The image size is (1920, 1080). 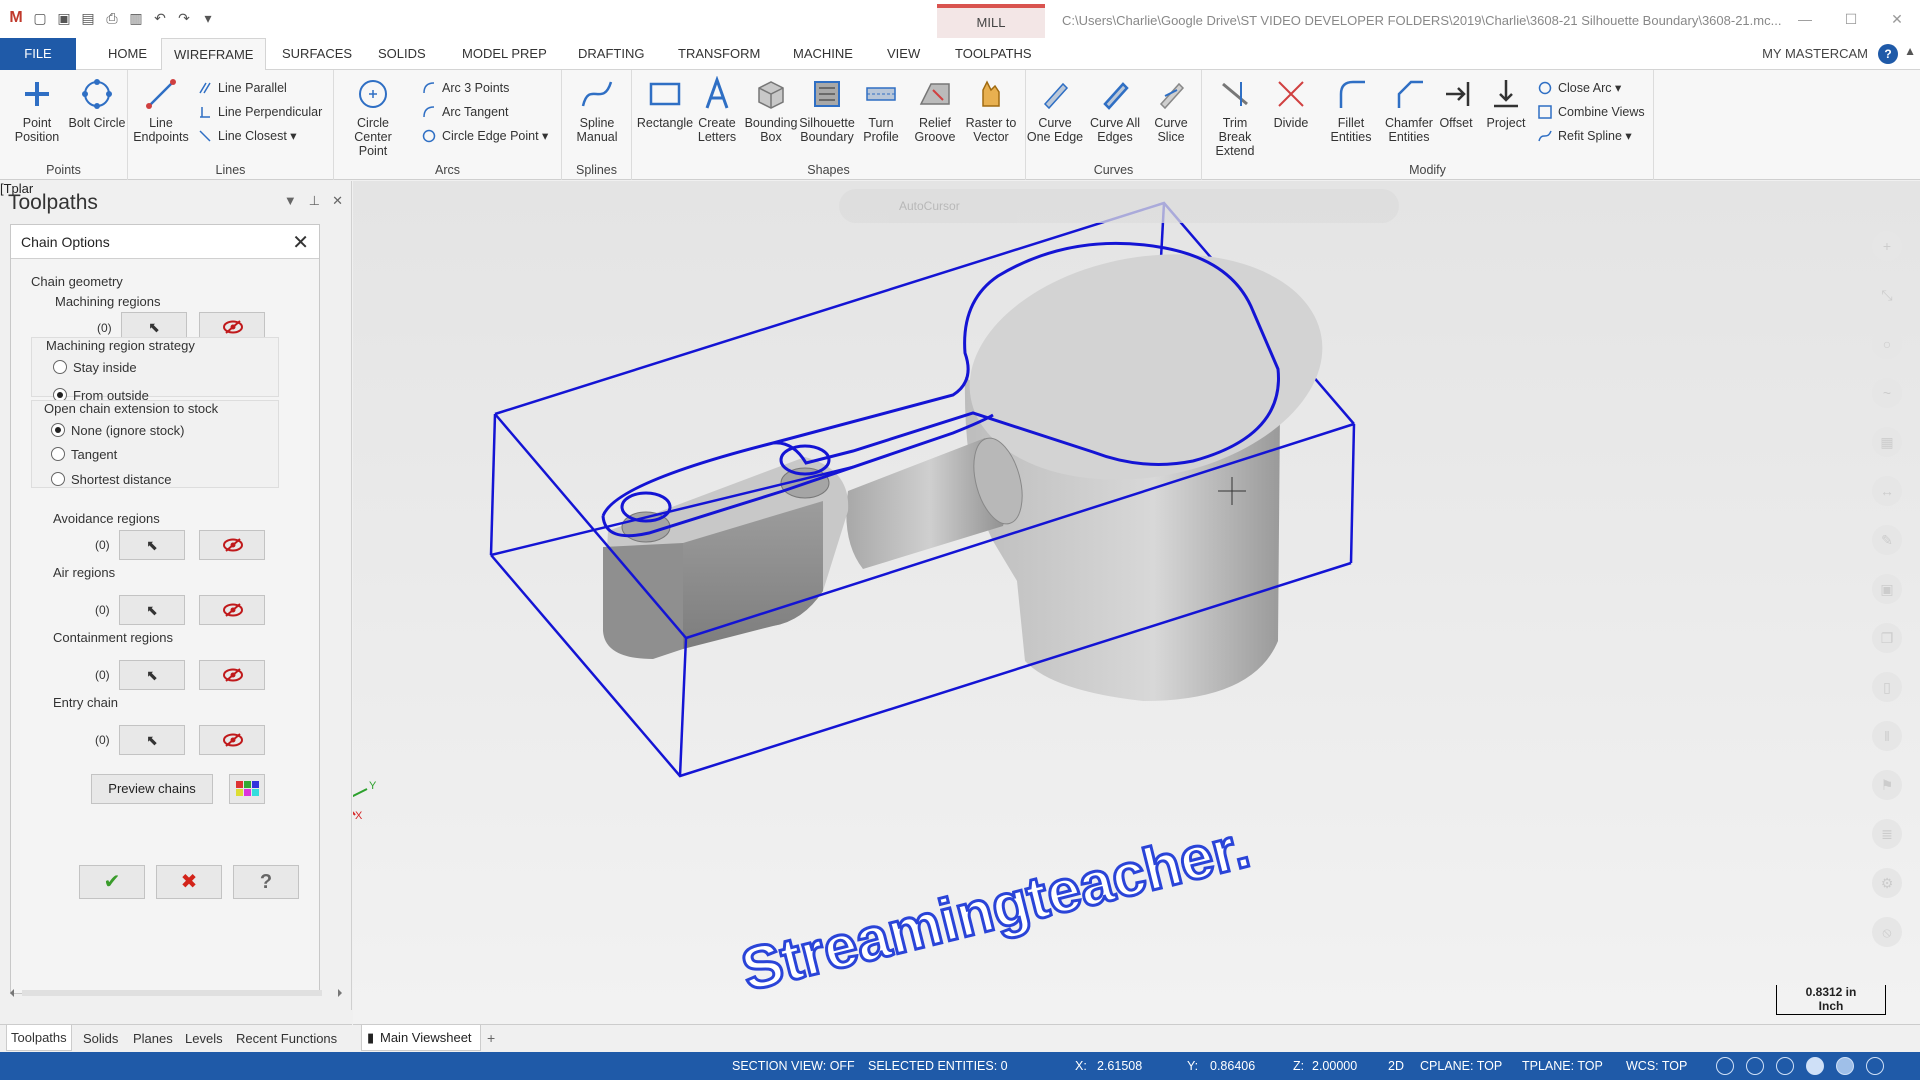 I want to click on curve-tool-icon: ~, so click(x=1887, y=393).